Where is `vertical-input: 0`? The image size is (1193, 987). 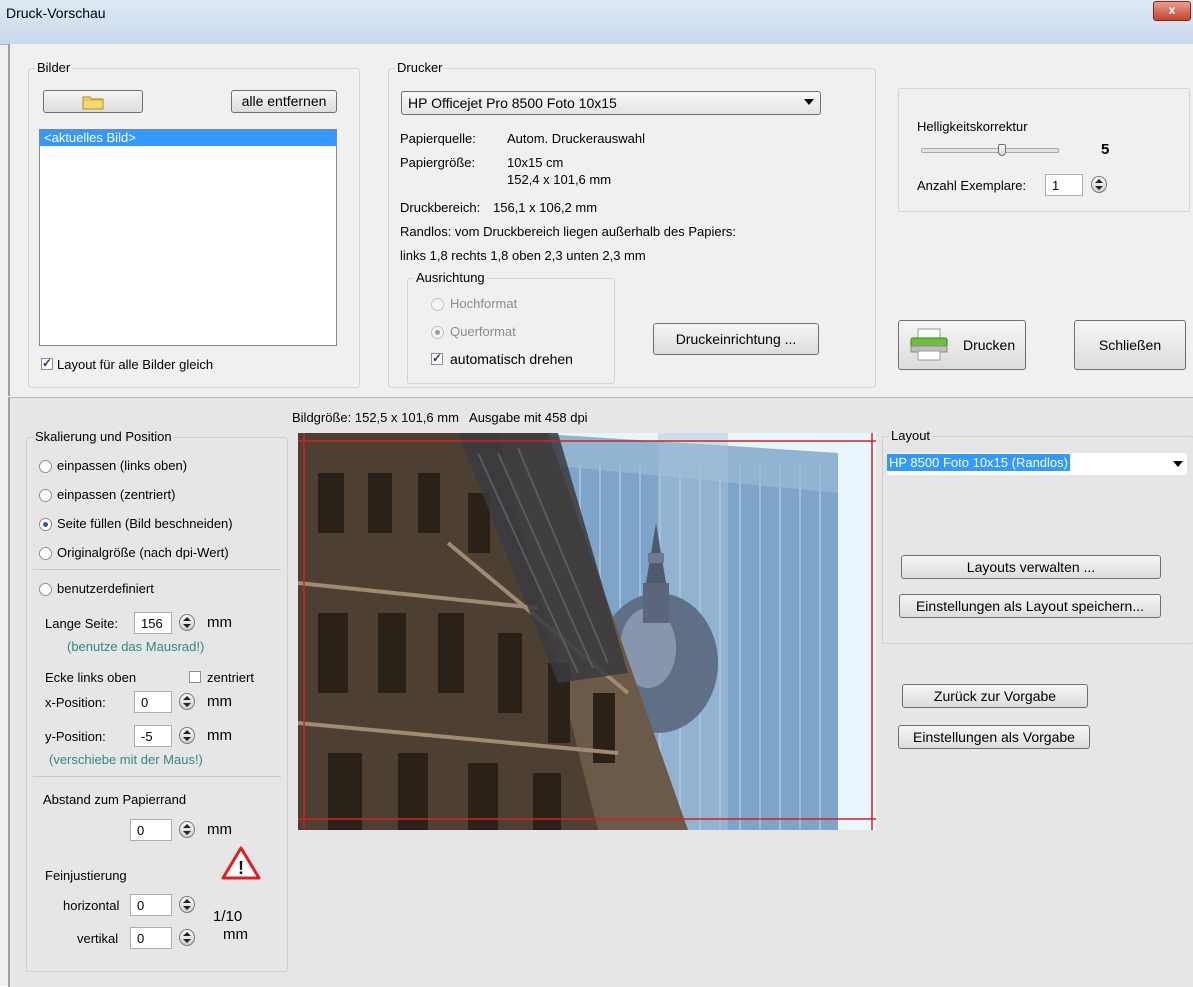
vertical-input: 0 is located at coordinates (151, 938).